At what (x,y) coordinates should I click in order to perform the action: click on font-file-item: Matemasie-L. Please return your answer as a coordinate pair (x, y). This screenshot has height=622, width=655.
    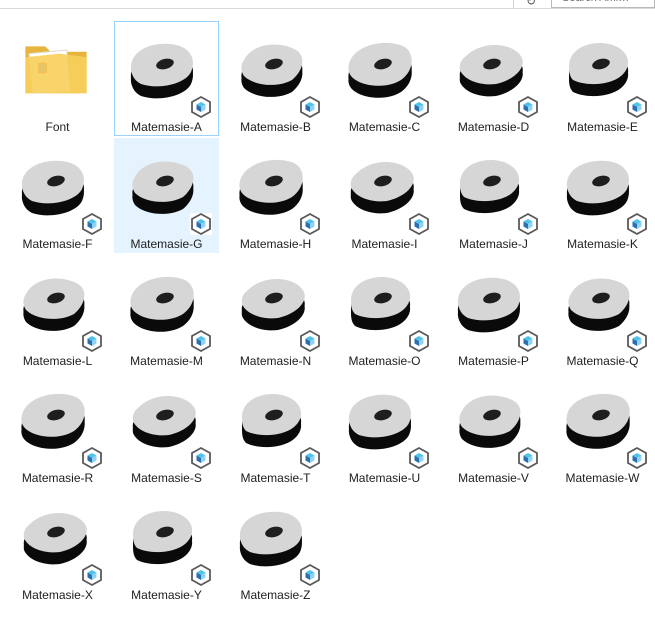
    Looking at the image, I should click on (57, 312).